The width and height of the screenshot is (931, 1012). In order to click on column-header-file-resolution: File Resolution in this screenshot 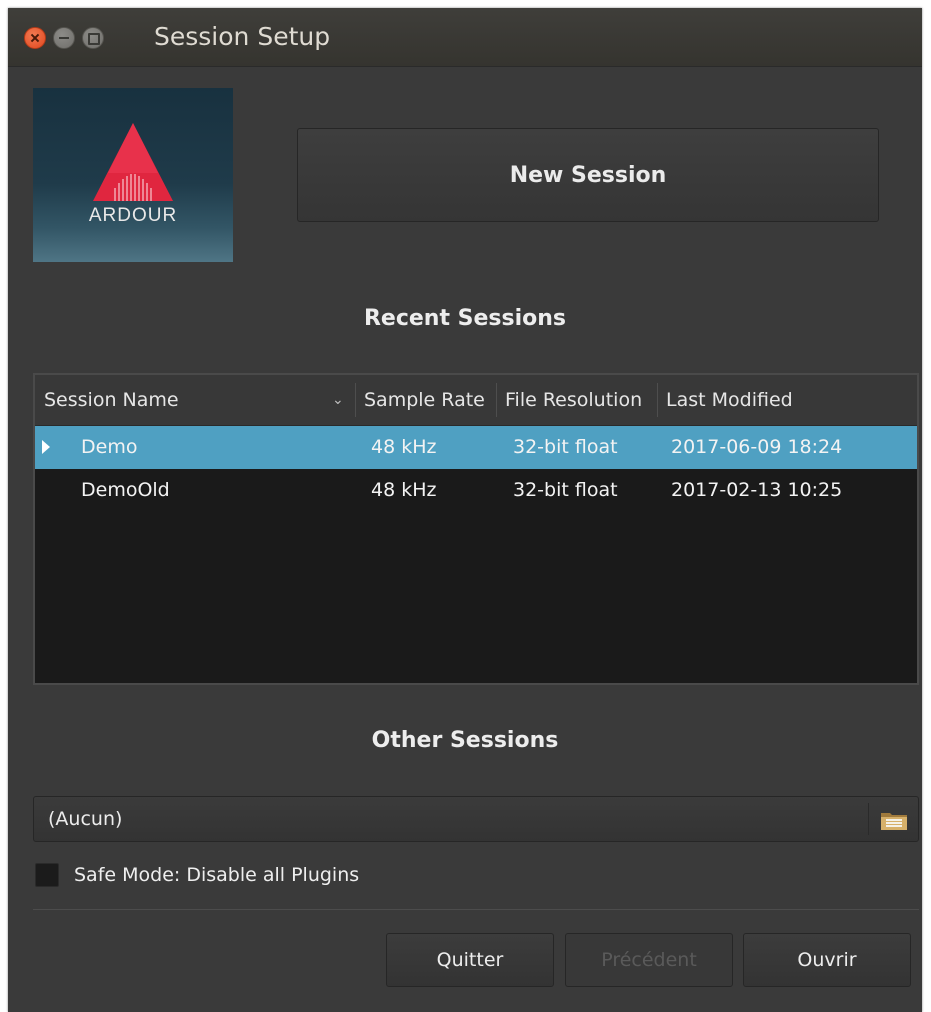, I will do `click(573, 400)`.